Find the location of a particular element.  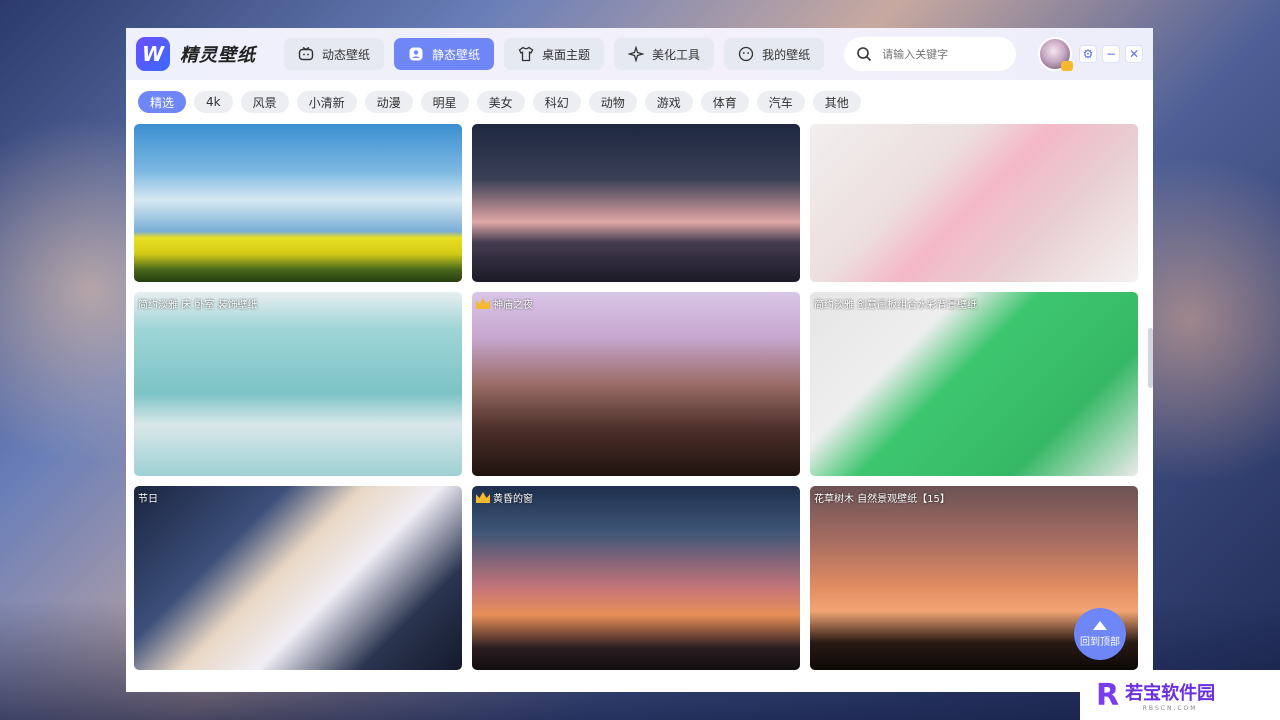

category-anime: 动漫 is located at coordinates (388, 102).